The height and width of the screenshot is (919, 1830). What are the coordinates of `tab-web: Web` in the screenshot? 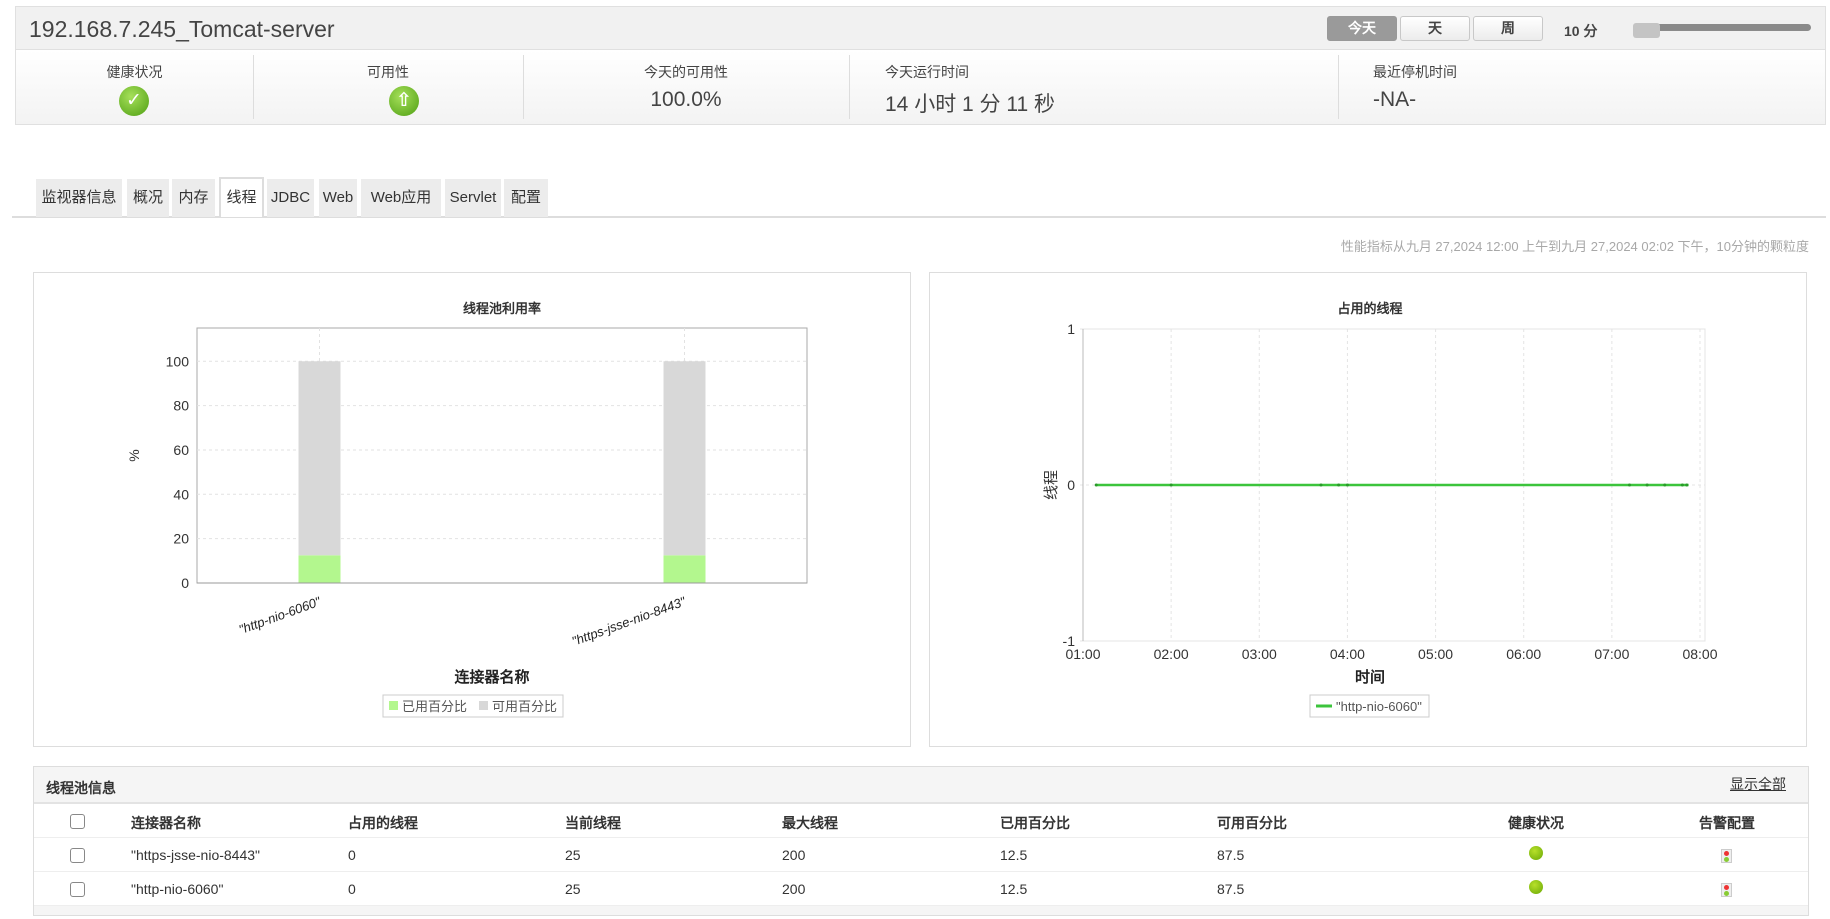 It's located at (338, 198).